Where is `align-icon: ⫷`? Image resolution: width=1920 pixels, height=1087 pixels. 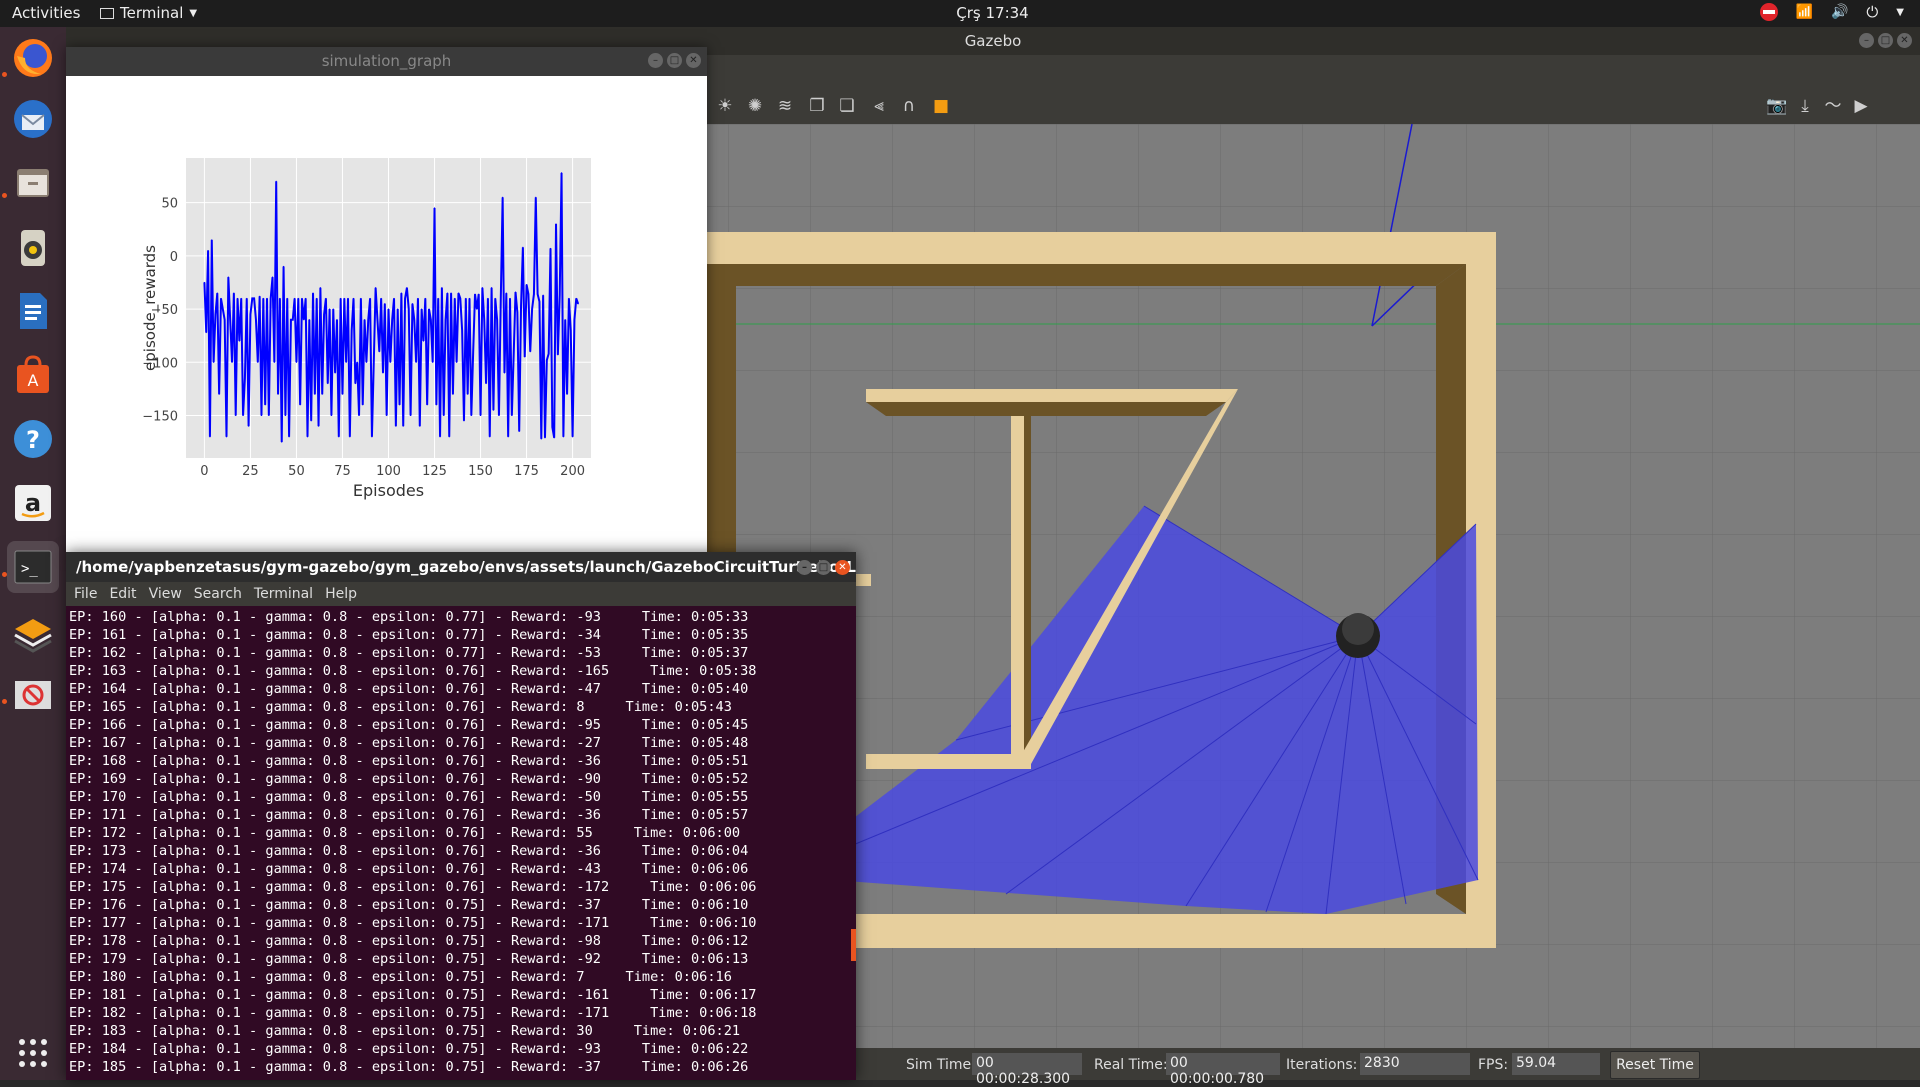
align-icon: ⫷ is located at coordinates (879, 106).